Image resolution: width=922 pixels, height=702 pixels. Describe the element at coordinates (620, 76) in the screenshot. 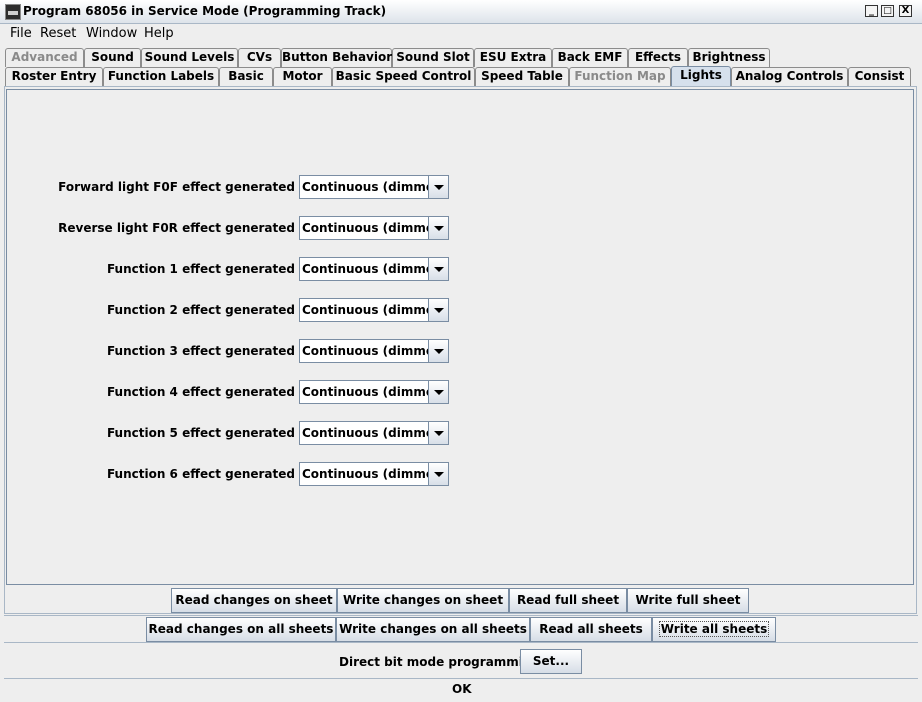

I see `tab-function-map: Function Map` at that location.